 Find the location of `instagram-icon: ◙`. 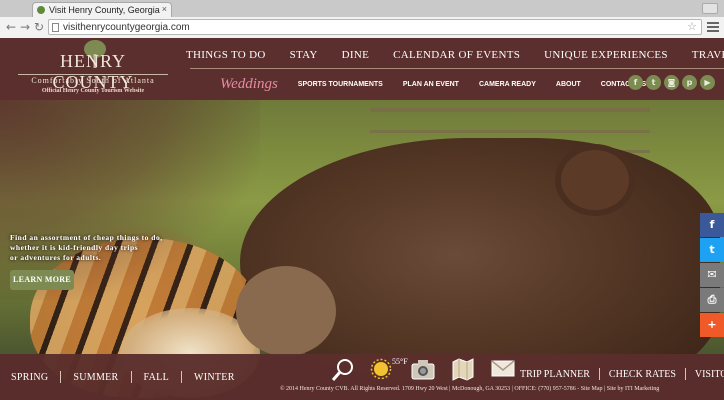

instagram-icon: ◙ is located at coordinates (671, 82).